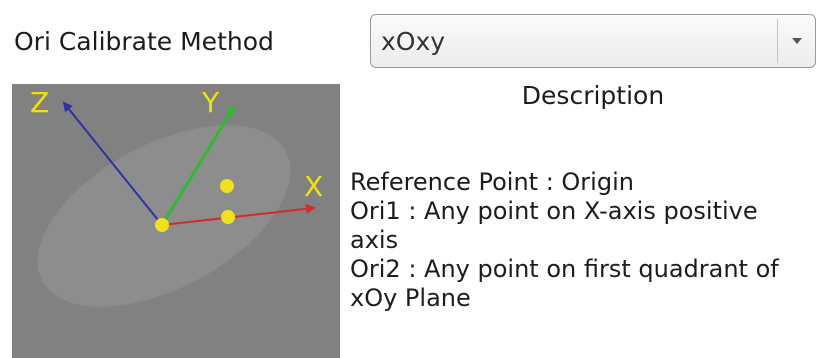  I want to click on description-line: Ori1 : Any point on X-axis positive, so click(554, 211).